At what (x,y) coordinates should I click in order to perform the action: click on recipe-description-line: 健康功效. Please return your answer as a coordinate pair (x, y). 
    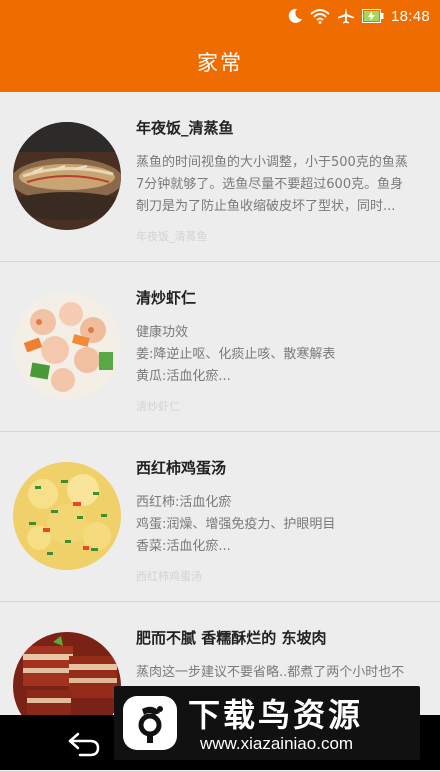
    Looking at the image, I should click on (162, 332).